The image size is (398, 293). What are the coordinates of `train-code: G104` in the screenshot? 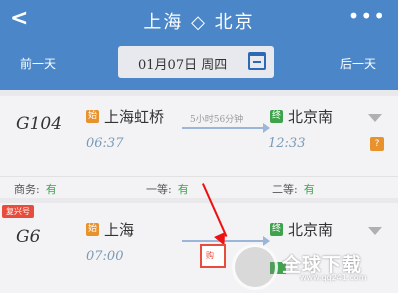 It's located at (39, 124).